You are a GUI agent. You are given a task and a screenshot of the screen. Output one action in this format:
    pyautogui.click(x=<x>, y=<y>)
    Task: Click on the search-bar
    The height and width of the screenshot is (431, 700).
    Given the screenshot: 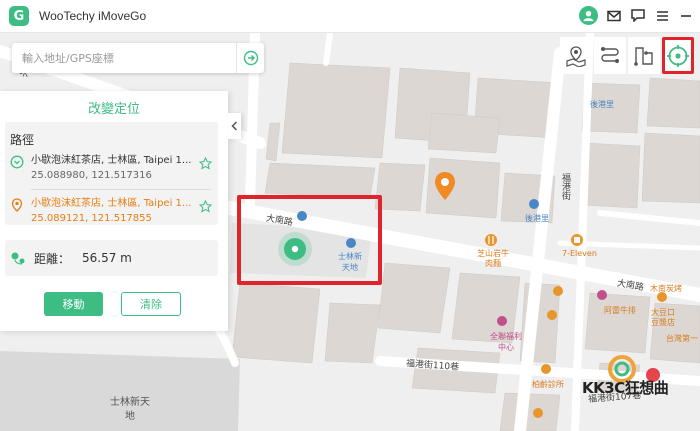 What is the action you would take?
    pyautogui.click(x=138, y=58)
    